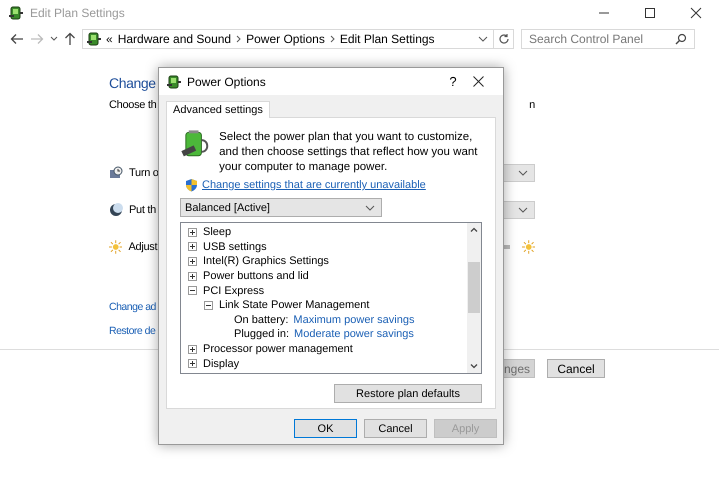 The width and height of the screenshot is (719, 500). I want to click on link: Restore de, so click(132, 331).